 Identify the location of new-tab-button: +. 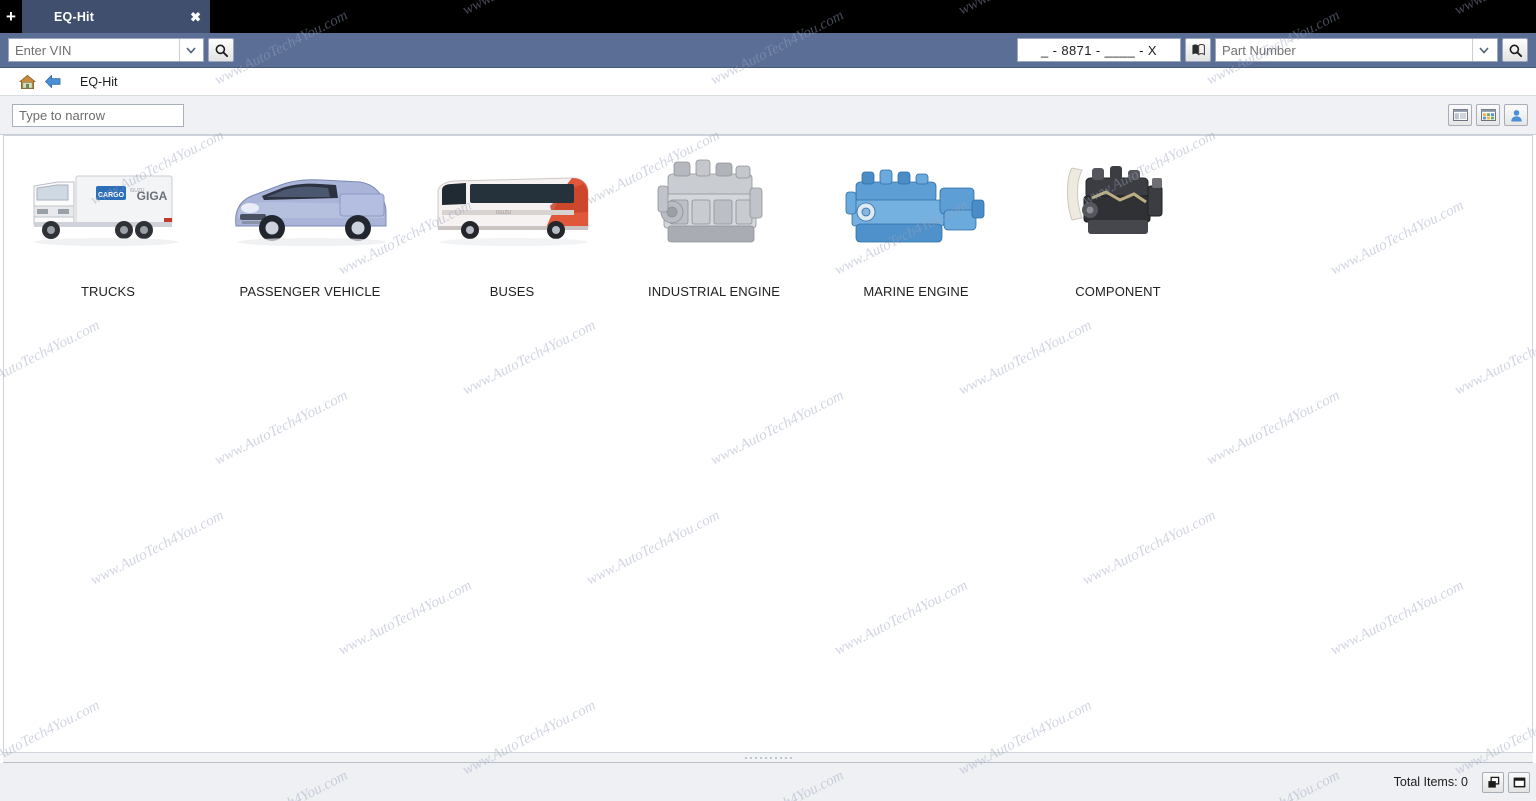
(11, 16).